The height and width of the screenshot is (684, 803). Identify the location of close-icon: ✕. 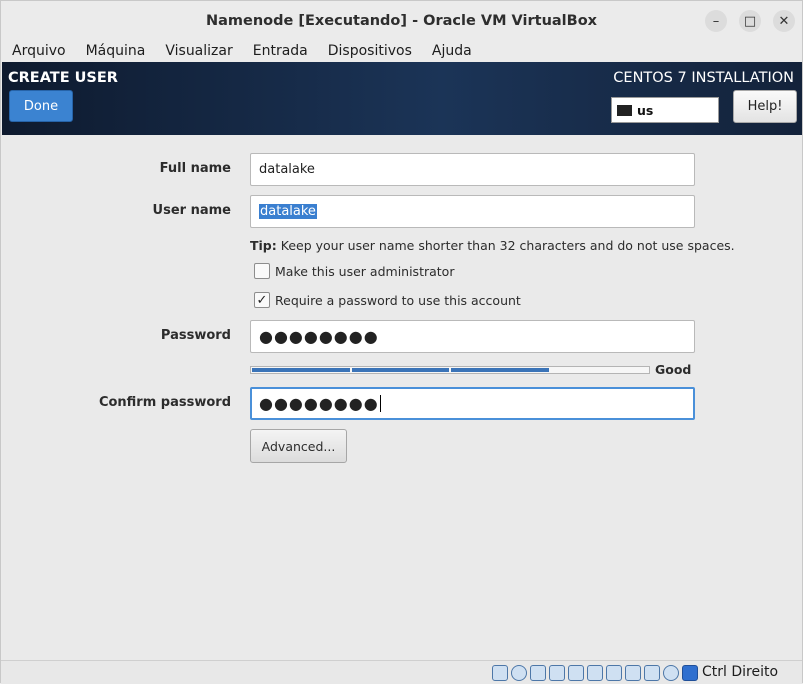
(784, 21).